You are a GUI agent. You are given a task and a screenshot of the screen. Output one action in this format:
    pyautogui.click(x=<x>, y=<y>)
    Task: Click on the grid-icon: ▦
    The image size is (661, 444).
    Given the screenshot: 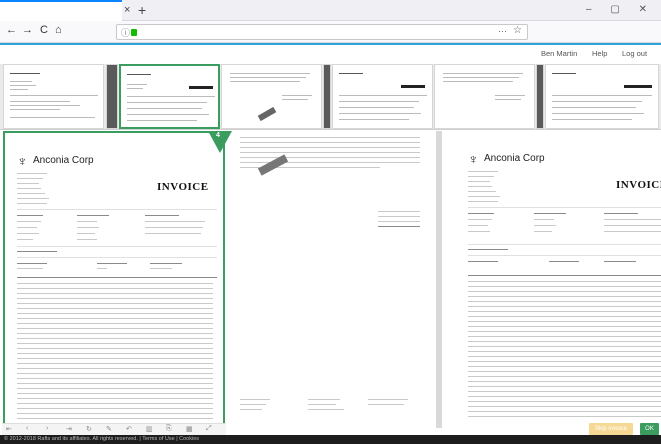 What is the action you would take?
    pyautogui.click(x=189, y=429)
    